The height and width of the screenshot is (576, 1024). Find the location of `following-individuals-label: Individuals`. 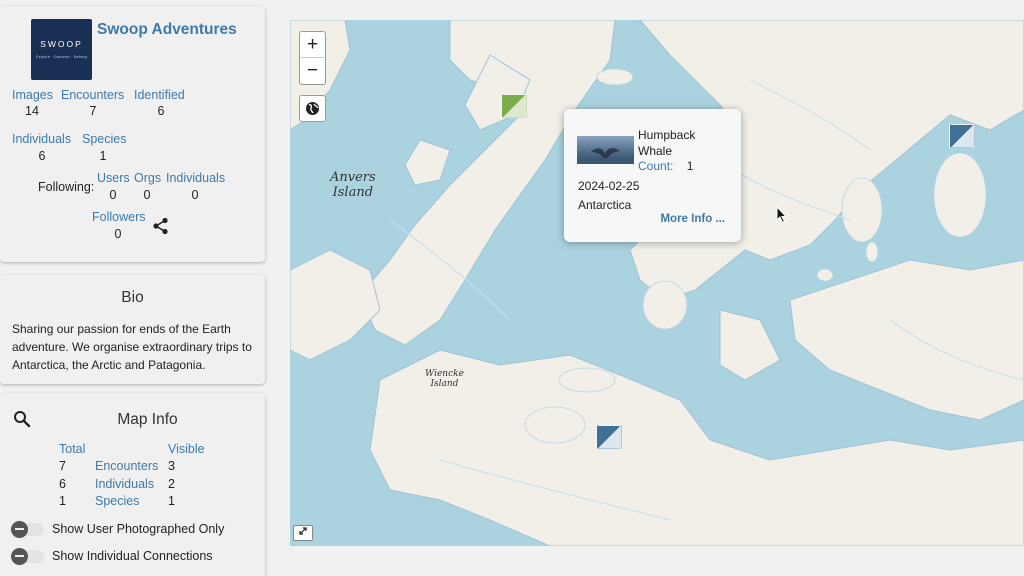

following-individuals-label: Individuals is located at coordinates (195, 178).